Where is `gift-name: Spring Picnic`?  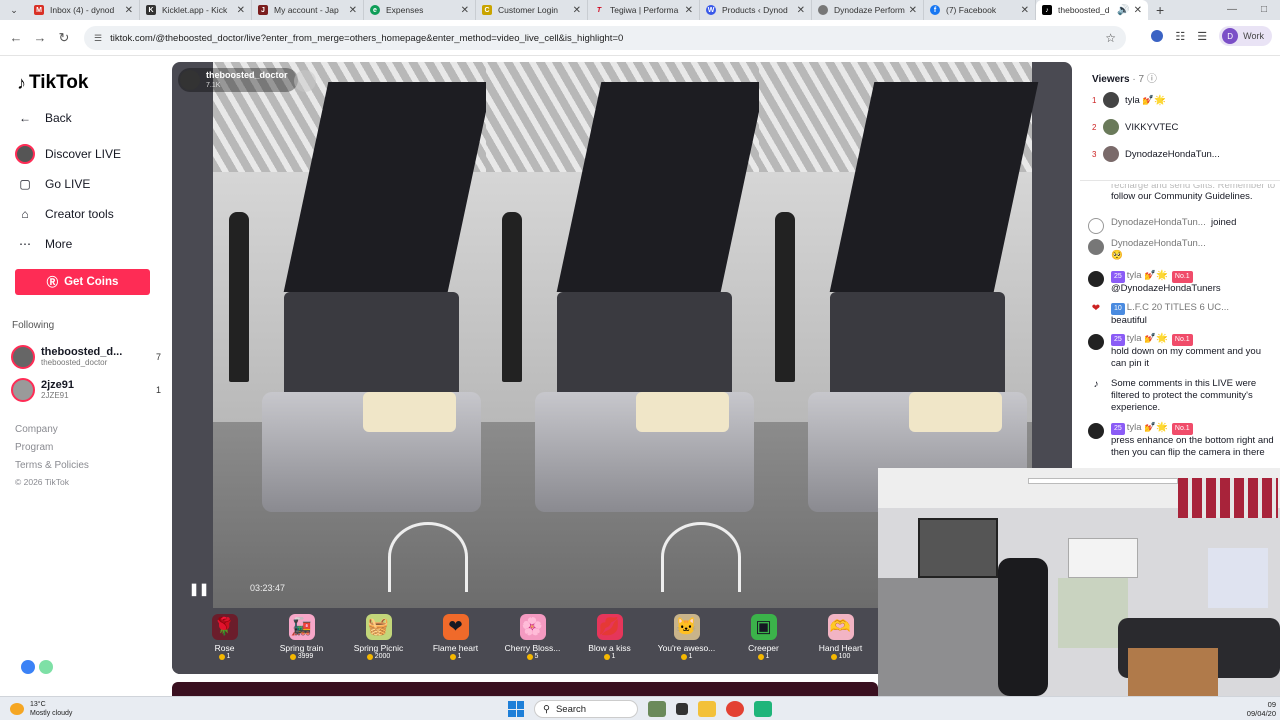
gift-name: Spring Picnic is located at coordinates (378, 648).